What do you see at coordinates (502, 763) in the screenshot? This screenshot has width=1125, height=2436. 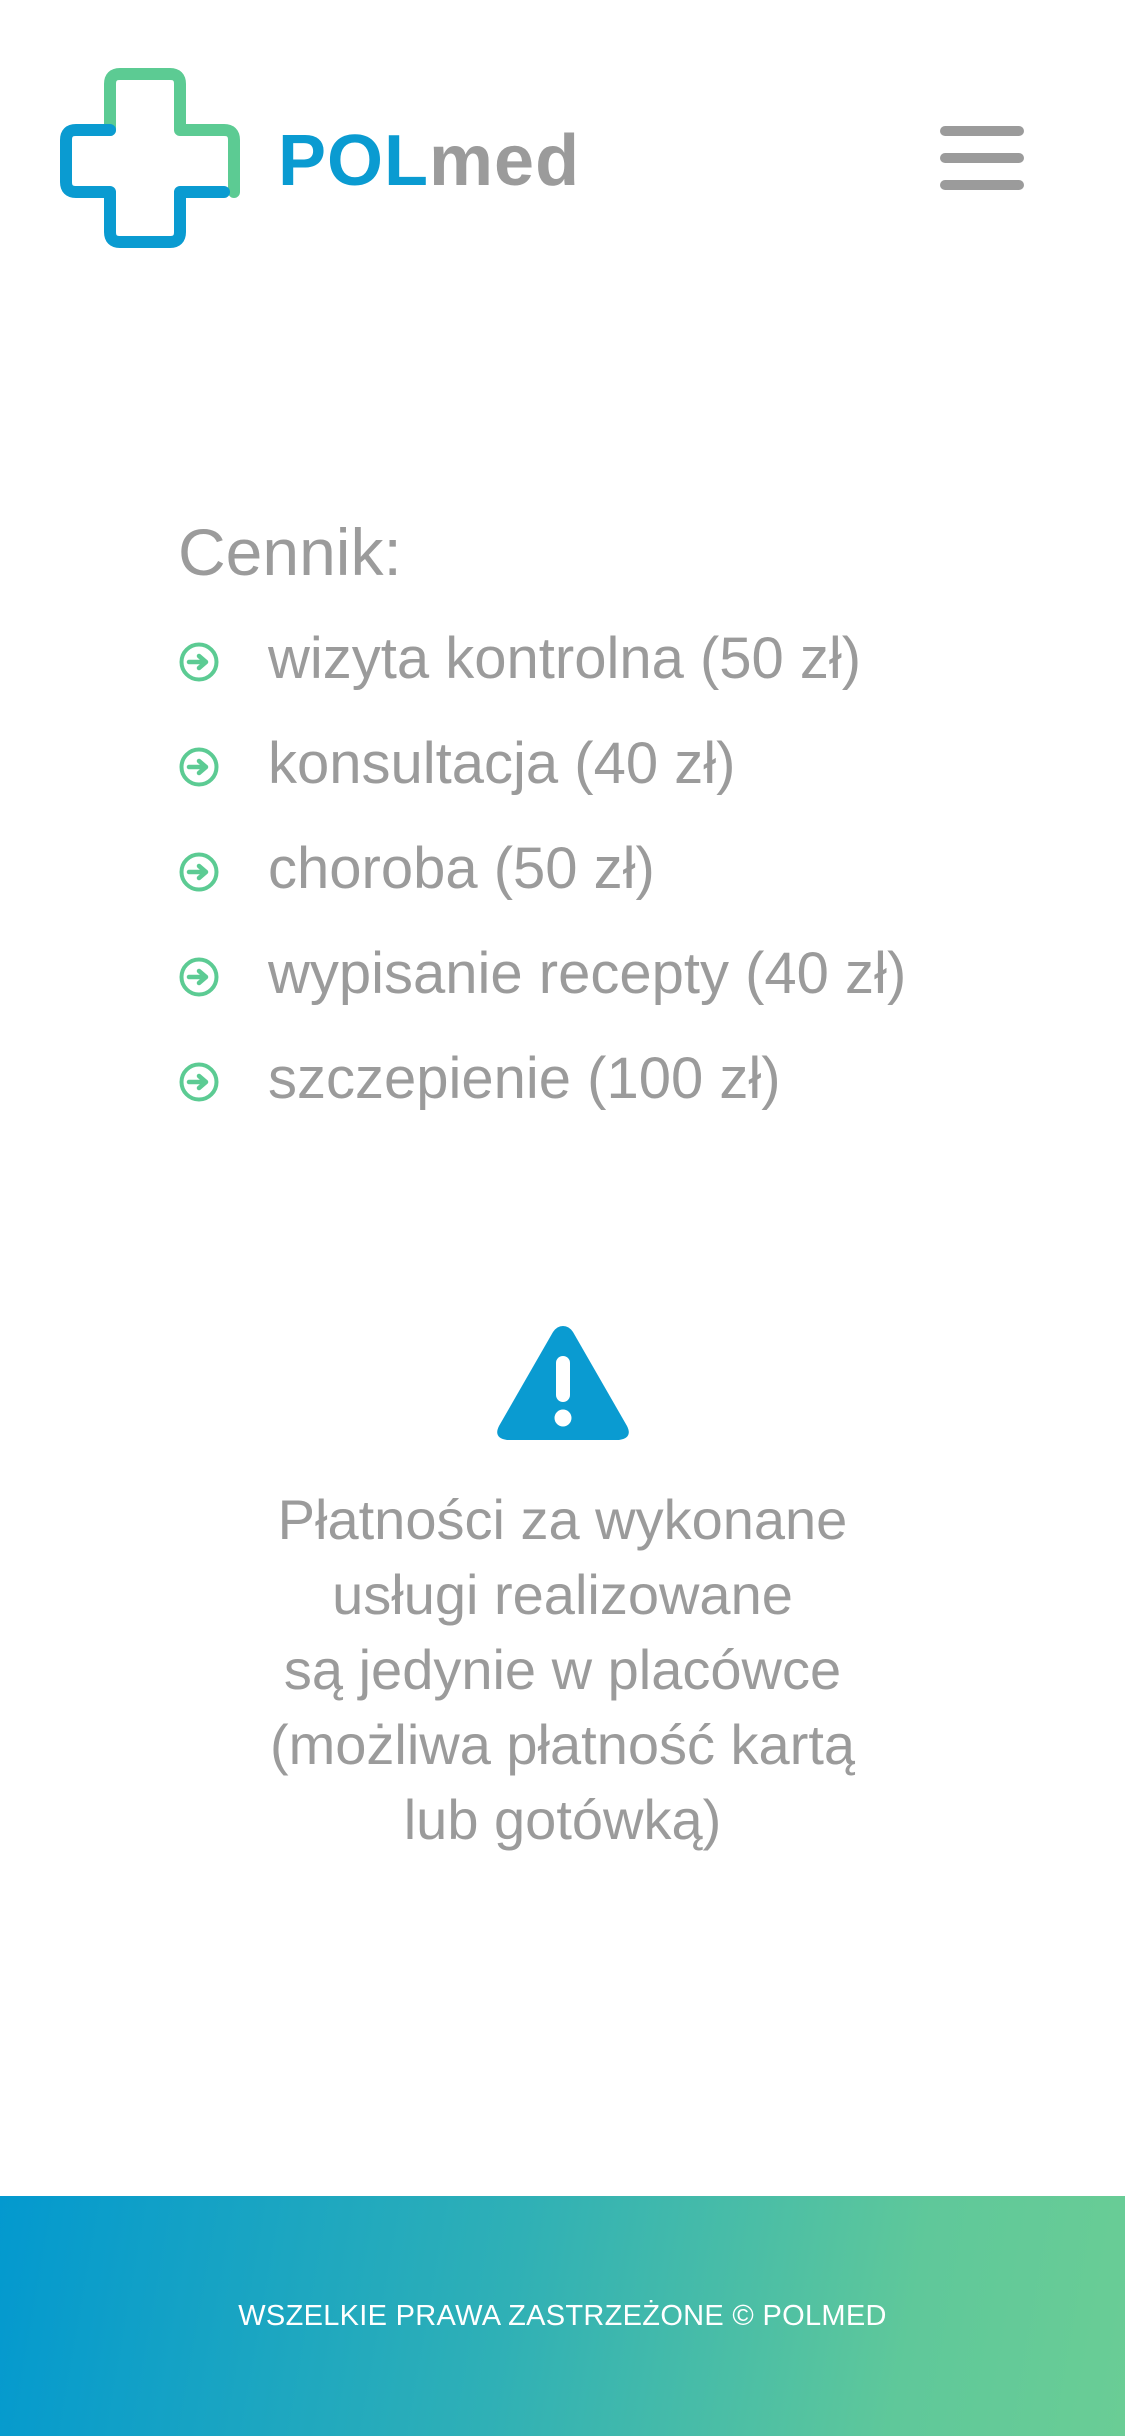 I see `price-item-label: konsultacja (40 zł)` at bounding box center [502, 763].